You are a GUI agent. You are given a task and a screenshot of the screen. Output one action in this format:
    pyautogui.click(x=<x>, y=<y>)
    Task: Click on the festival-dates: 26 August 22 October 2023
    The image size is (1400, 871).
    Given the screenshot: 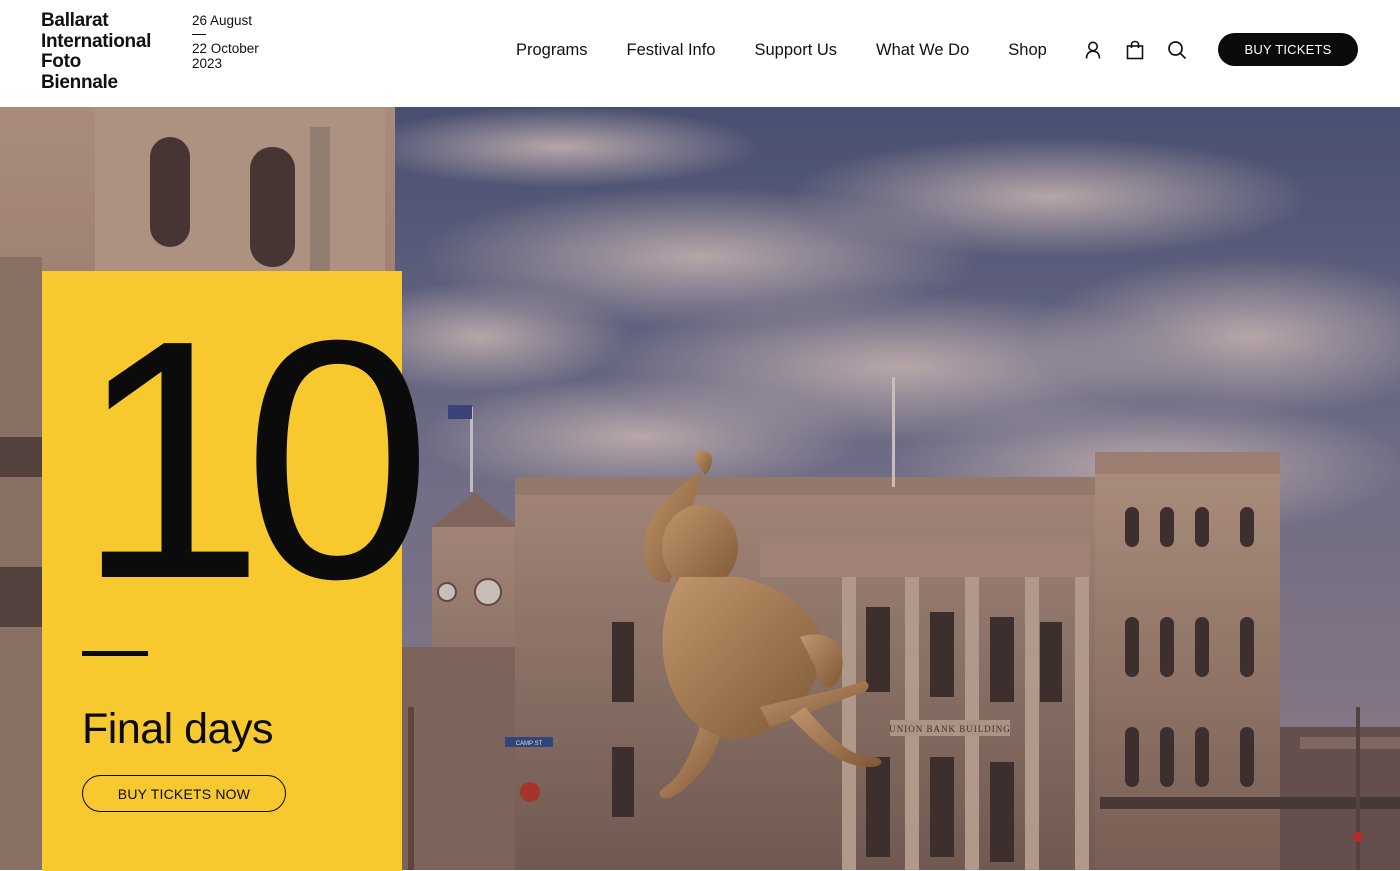 What is the action you would take?
    pyautogui.click(x=225, y=42)
    